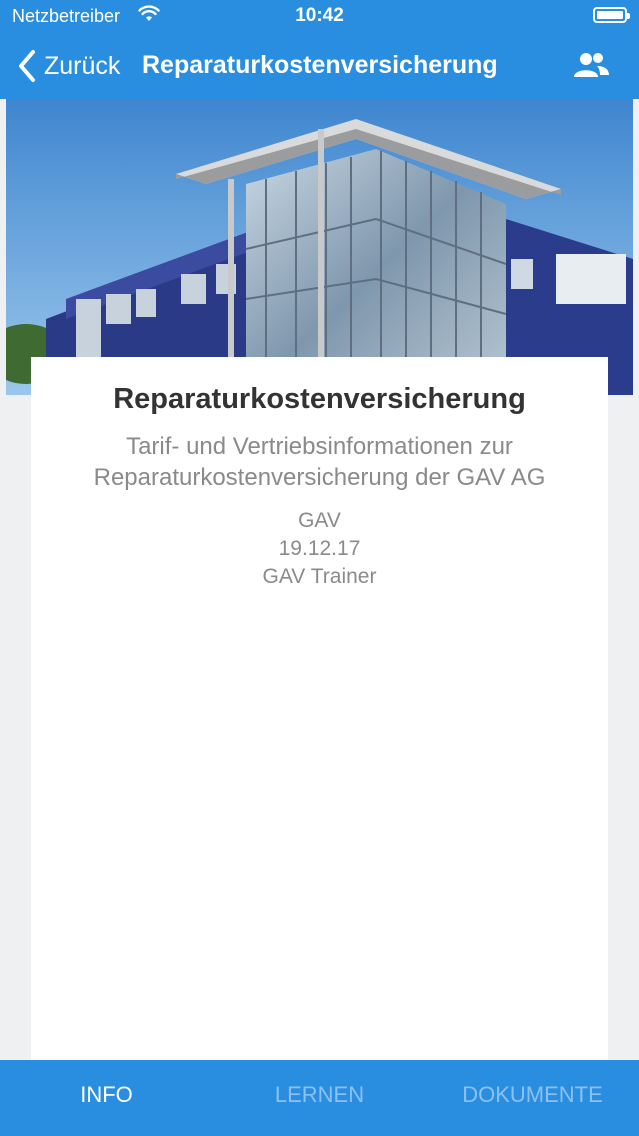  I want to click on publisher: GAV, so click(319, 520).